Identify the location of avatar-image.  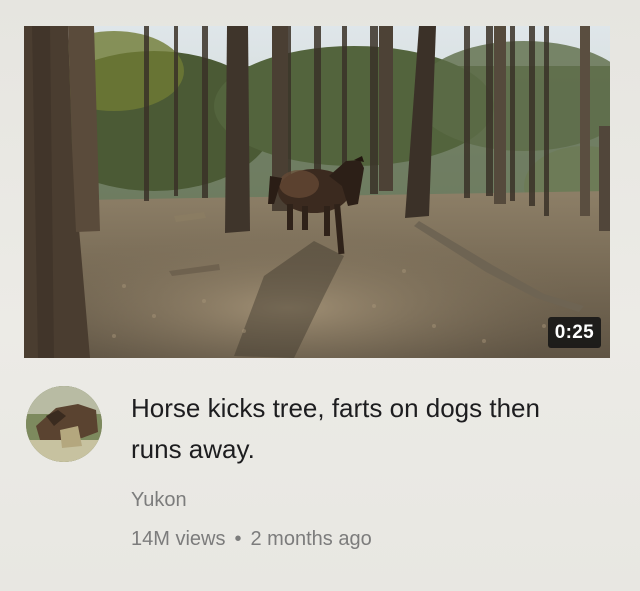
(64, 424).